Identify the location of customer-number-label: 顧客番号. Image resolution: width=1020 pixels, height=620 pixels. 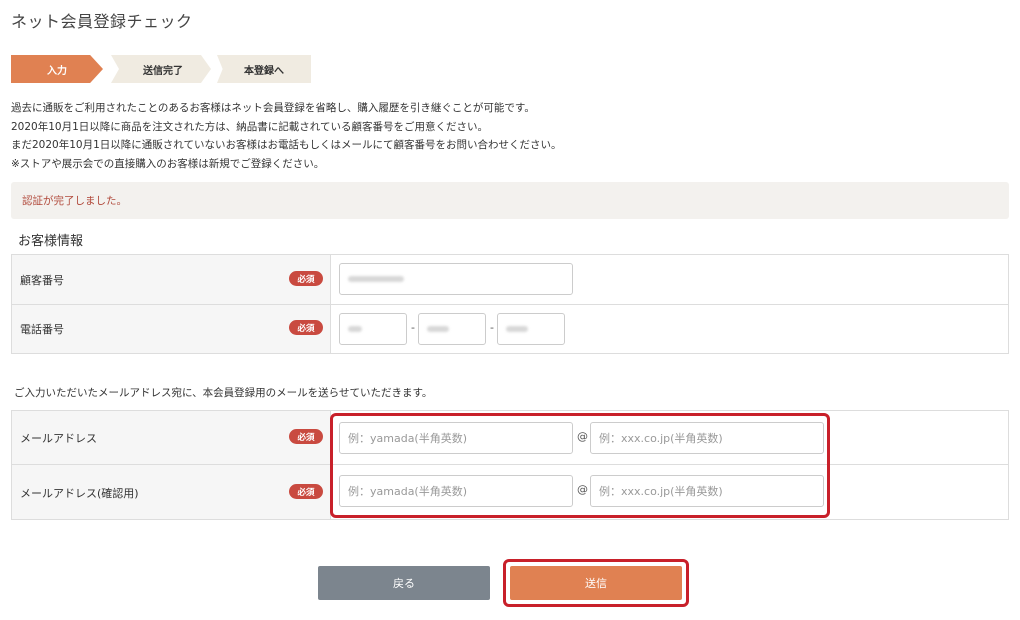
(42, 280).